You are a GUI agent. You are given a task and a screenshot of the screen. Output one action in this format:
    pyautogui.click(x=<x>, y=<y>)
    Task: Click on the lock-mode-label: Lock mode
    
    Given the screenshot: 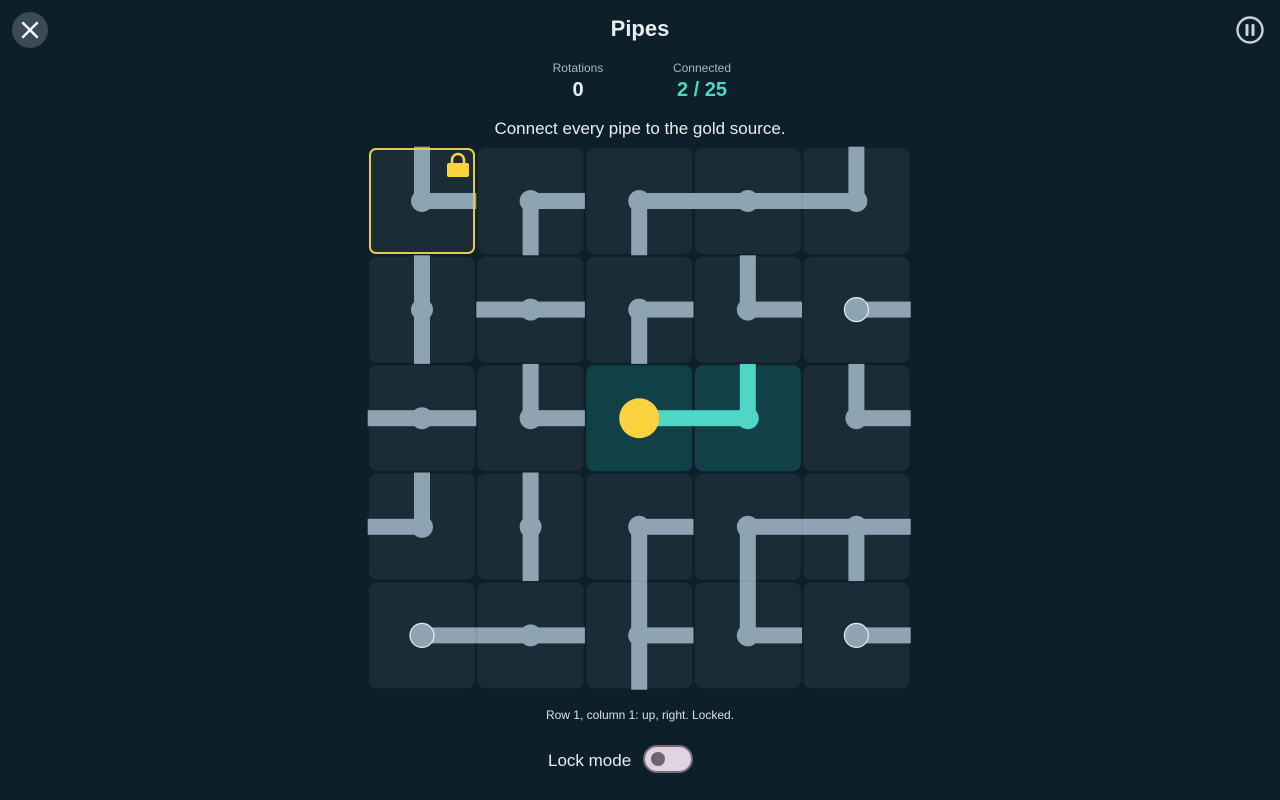 What is the action you would take?
    pyautogui.click(x=590, y=760)
    